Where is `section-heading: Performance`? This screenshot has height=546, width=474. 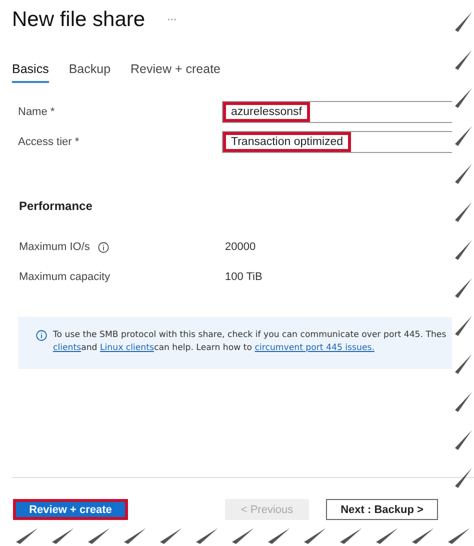
section-heading: Performance is located at coordinates (56, 205).